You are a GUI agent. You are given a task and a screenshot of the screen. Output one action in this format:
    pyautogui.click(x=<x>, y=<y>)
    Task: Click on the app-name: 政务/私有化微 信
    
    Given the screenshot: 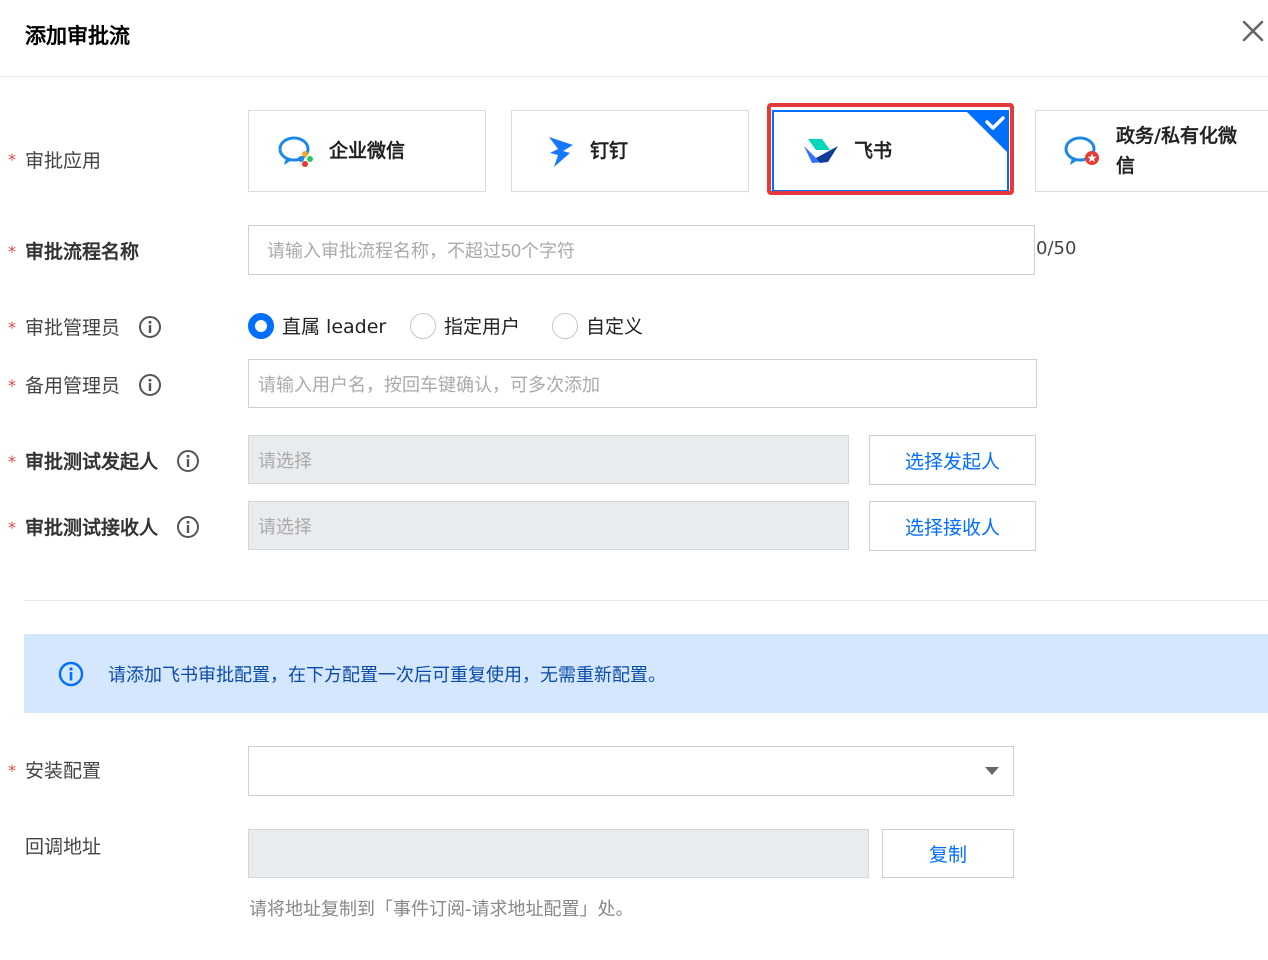 What is the action you would take?
    pyautogui.click(x=1176, y=151)
    